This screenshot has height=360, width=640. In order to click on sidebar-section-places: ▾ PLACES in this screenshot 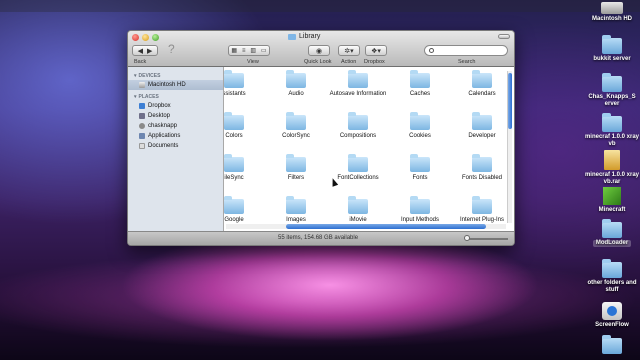, I will do `click(175, 97)`.